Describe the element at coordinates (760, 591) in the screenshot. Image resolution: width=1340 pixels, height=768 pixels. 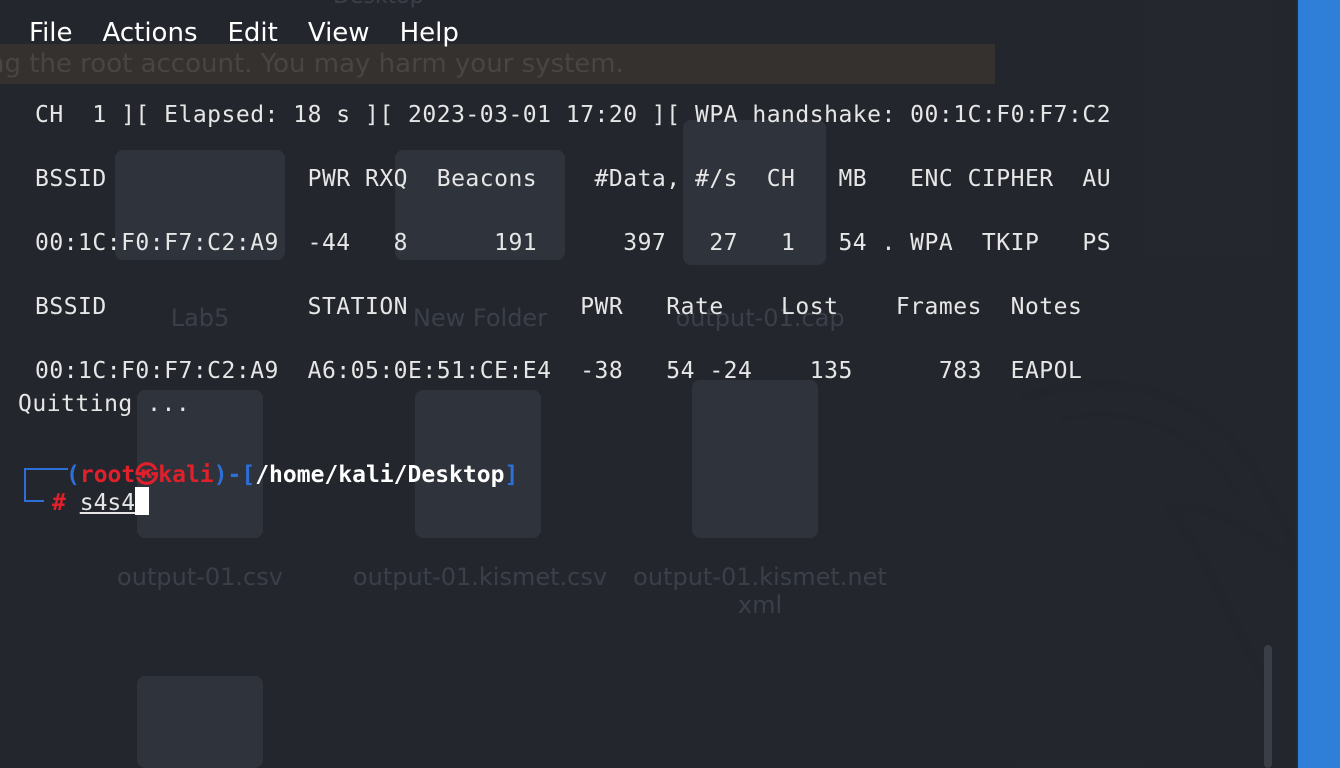
I see `desktop-icon-label: output-01.kismet.netxml` at that location.